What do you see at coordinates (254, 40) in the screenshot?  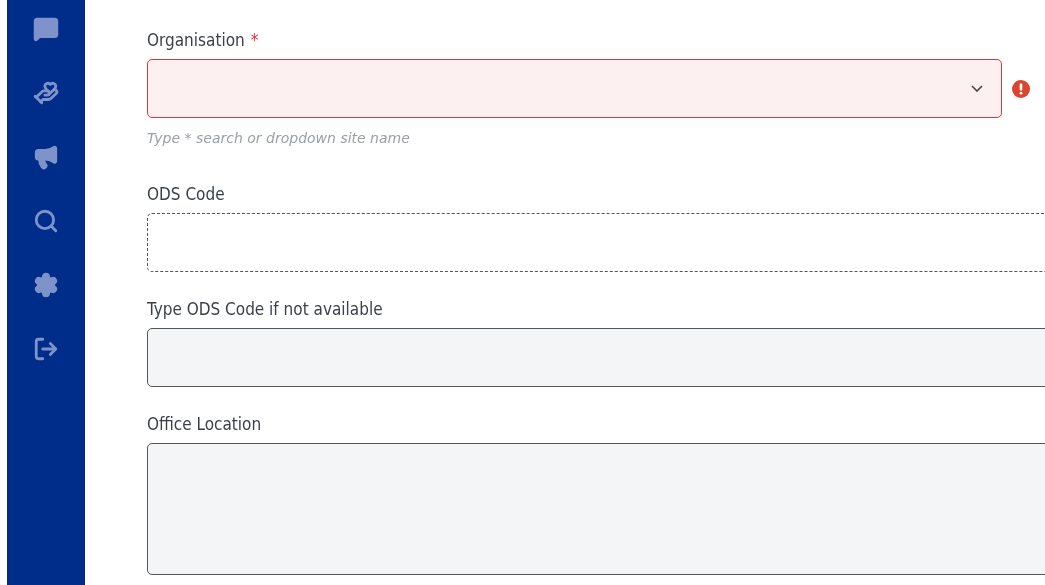 I see `required-mark: *` at bounding box center [254, 40].